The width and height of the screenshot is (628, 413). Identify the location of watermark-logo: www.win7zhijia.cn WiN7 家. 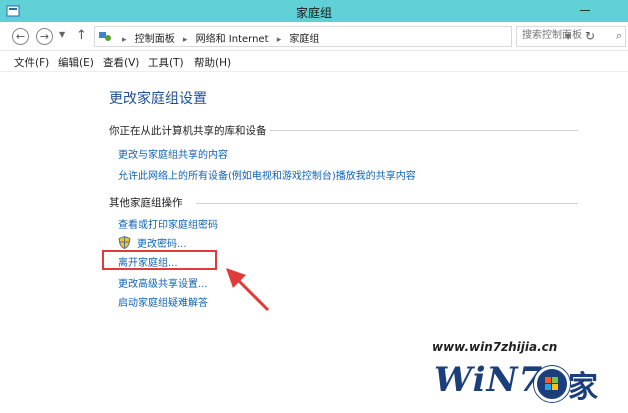
(516, 373).